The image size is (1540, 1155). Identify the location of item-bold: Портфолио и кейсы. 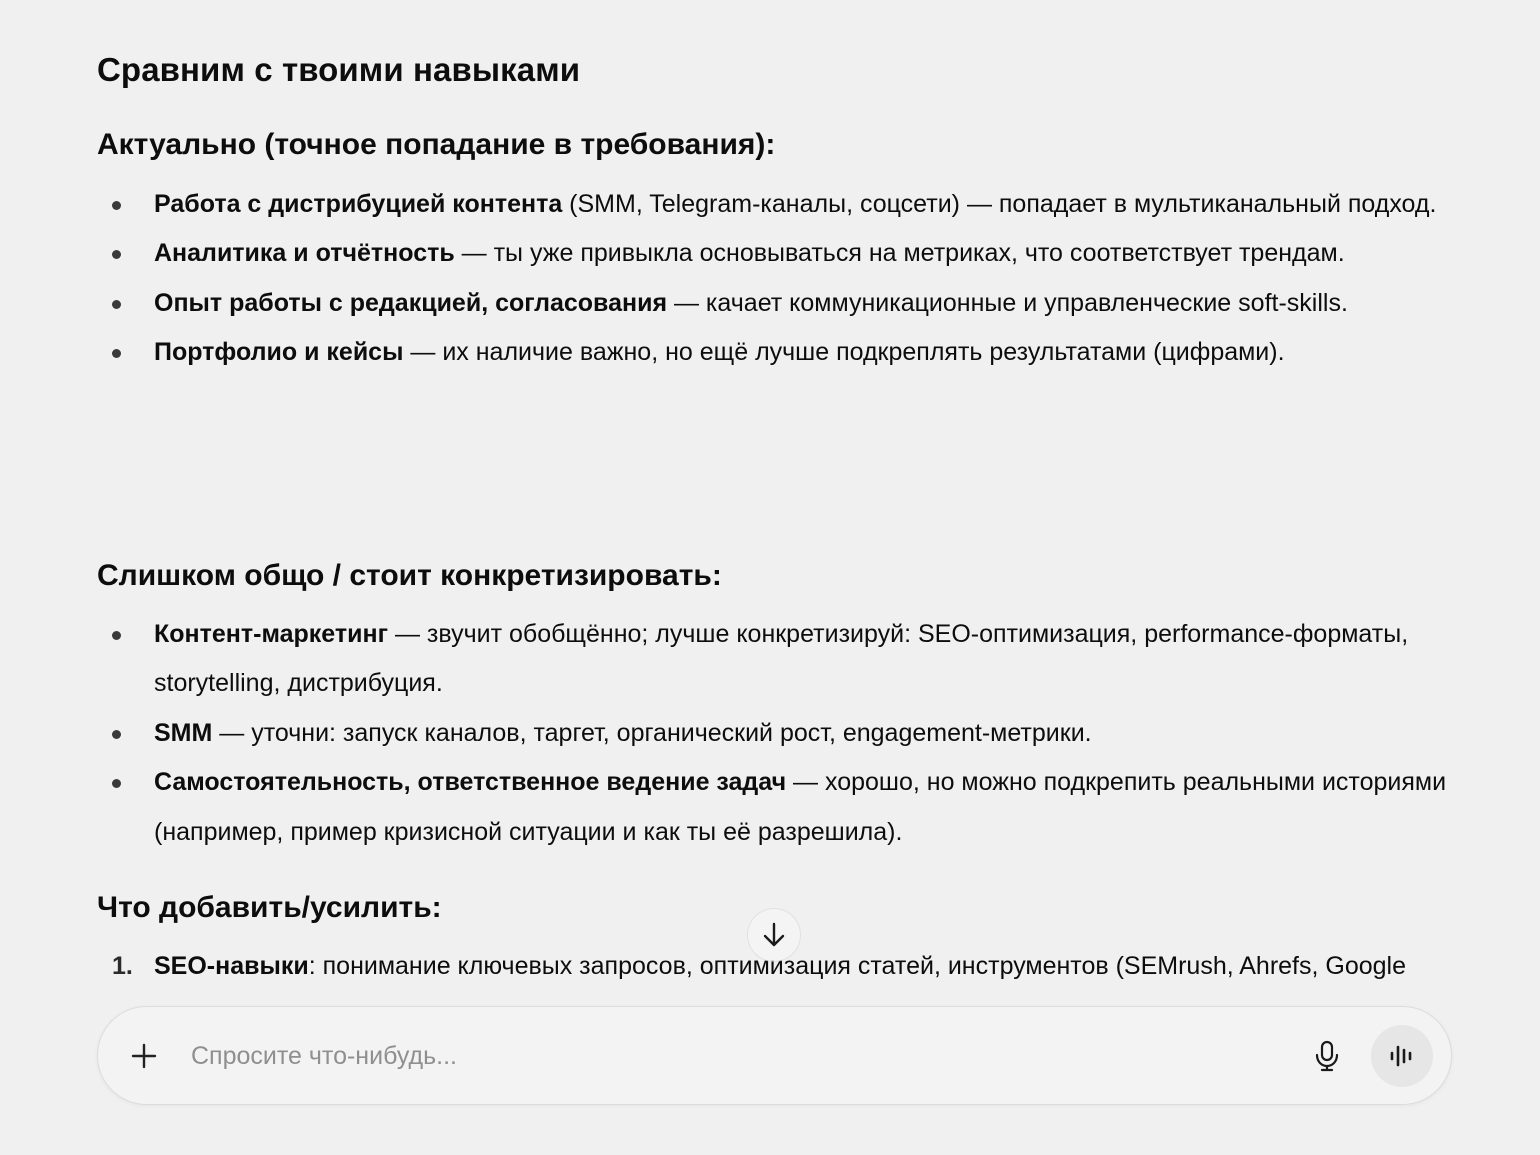
(279, 352).